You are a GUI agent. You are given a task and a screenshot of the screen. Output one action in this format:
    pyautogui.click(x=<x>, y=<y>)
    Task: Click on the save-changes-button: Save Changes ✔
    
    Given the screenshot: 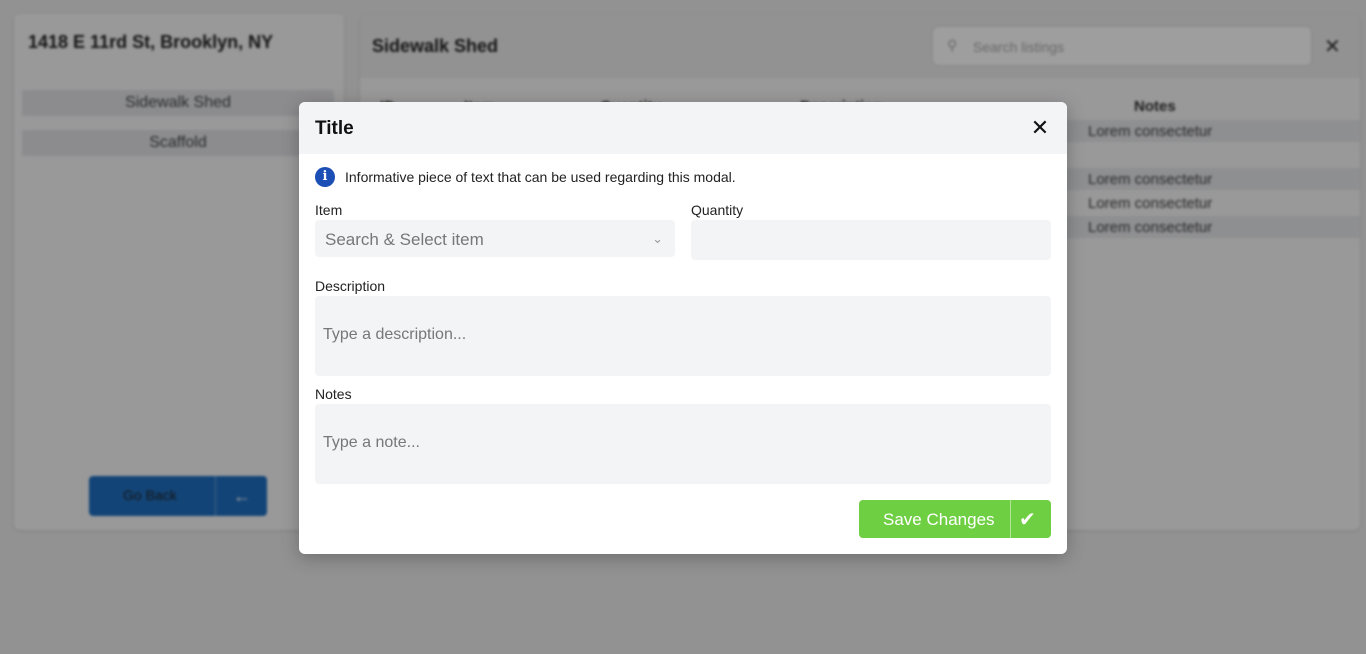 What is the action you would take?
    pyautogui.click(x=955, y=519)
    